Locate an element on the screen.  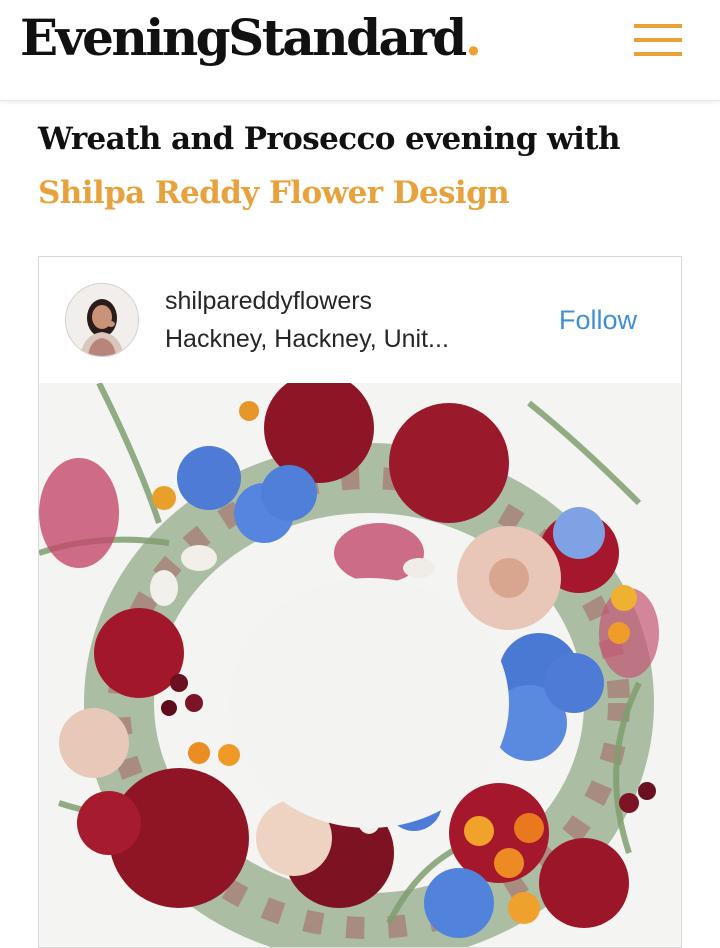
article-title-line1: Wreath and Prosecco evening with is located at coordinates (329, 139).